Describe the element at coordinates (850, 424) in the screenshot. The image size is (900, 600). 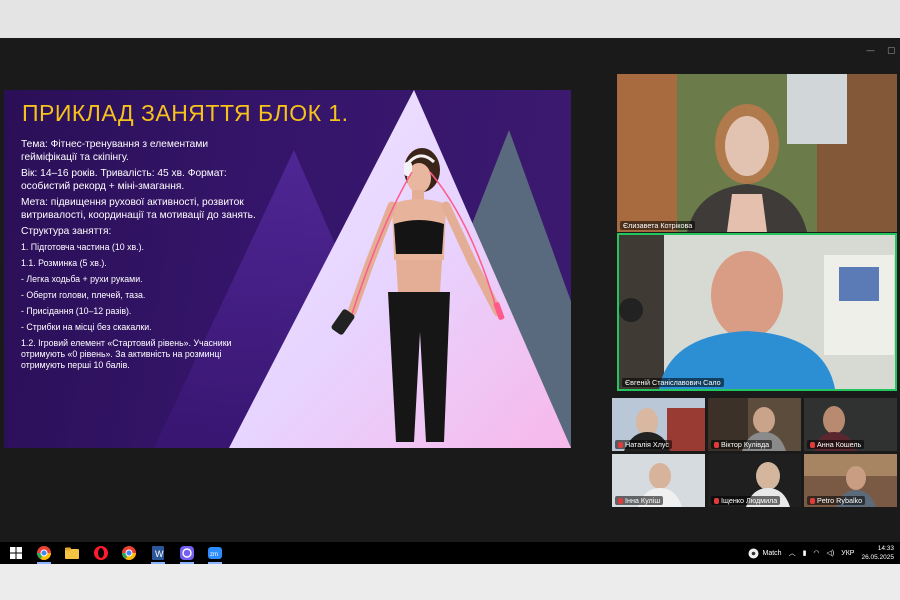
I see `video-tile-grid-3: Анна Кошель` at that location.